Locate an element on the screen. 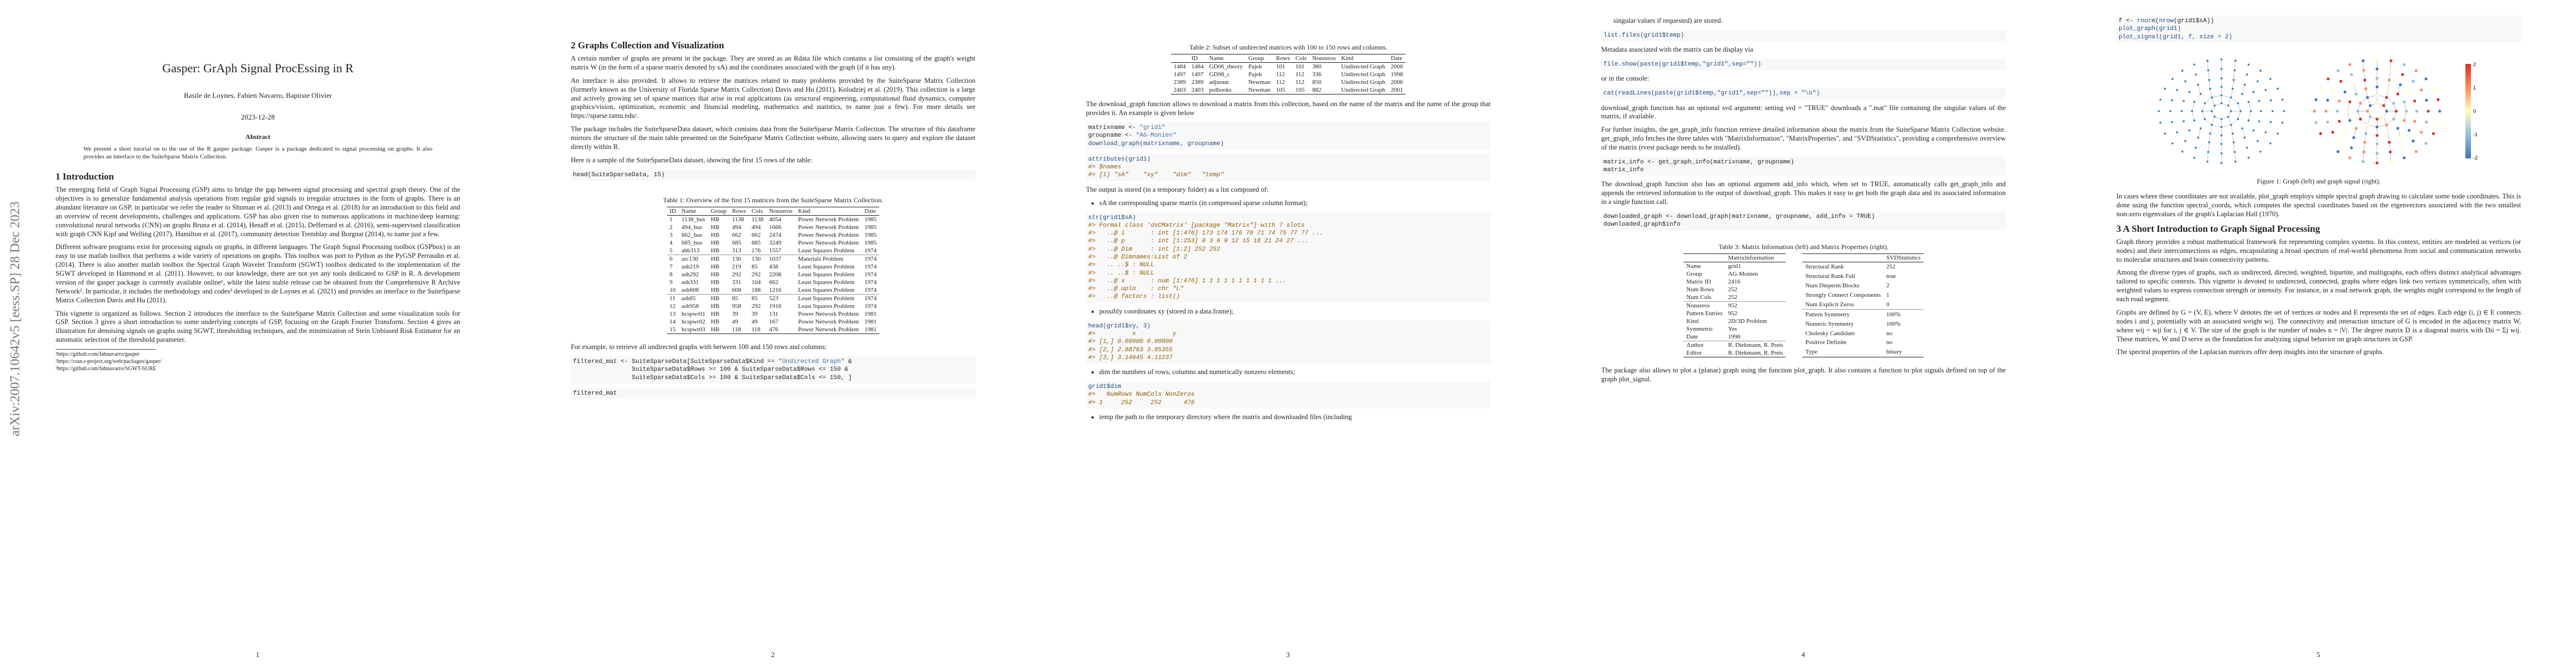  table-cell: polbooks is located at coordinates (1220, 90).